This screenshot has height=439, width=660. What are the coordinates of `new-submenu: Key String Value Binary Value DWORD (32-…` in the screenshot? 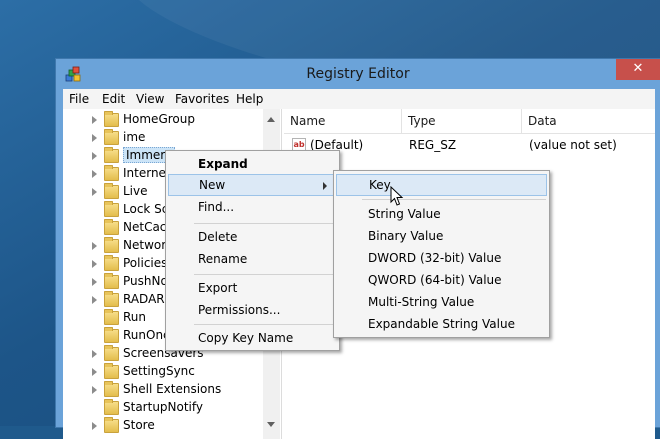 It's located at (441, 254).